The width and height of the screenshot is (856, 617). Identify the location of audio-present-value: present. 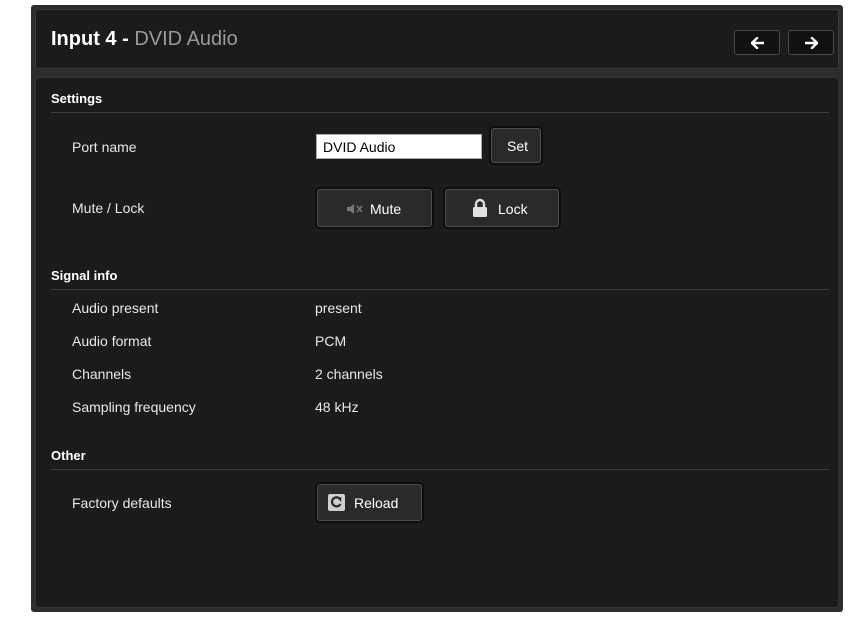
(338, 308).